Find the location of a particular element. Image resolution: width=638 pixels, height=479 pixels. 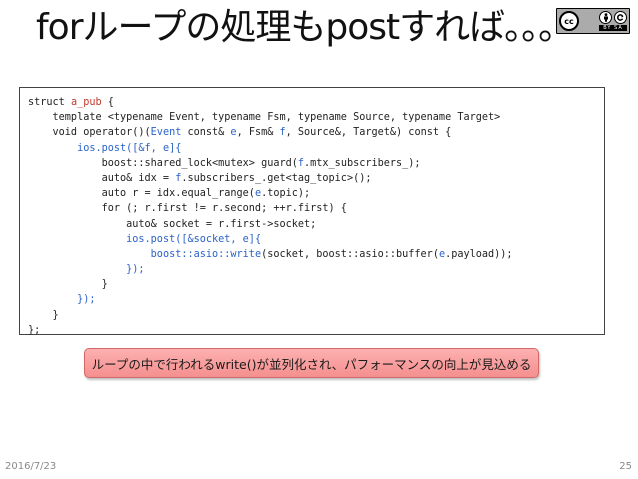

code-line: for (; r.first != r.second; ++r.first) { is located at coordinates (316, 208).